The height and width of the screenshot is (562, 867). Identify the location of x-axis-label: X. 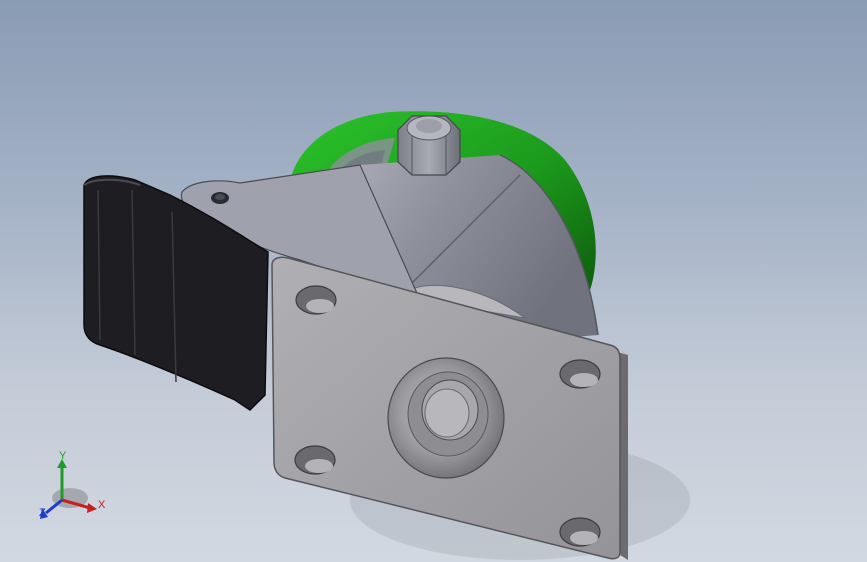
(102, 505).